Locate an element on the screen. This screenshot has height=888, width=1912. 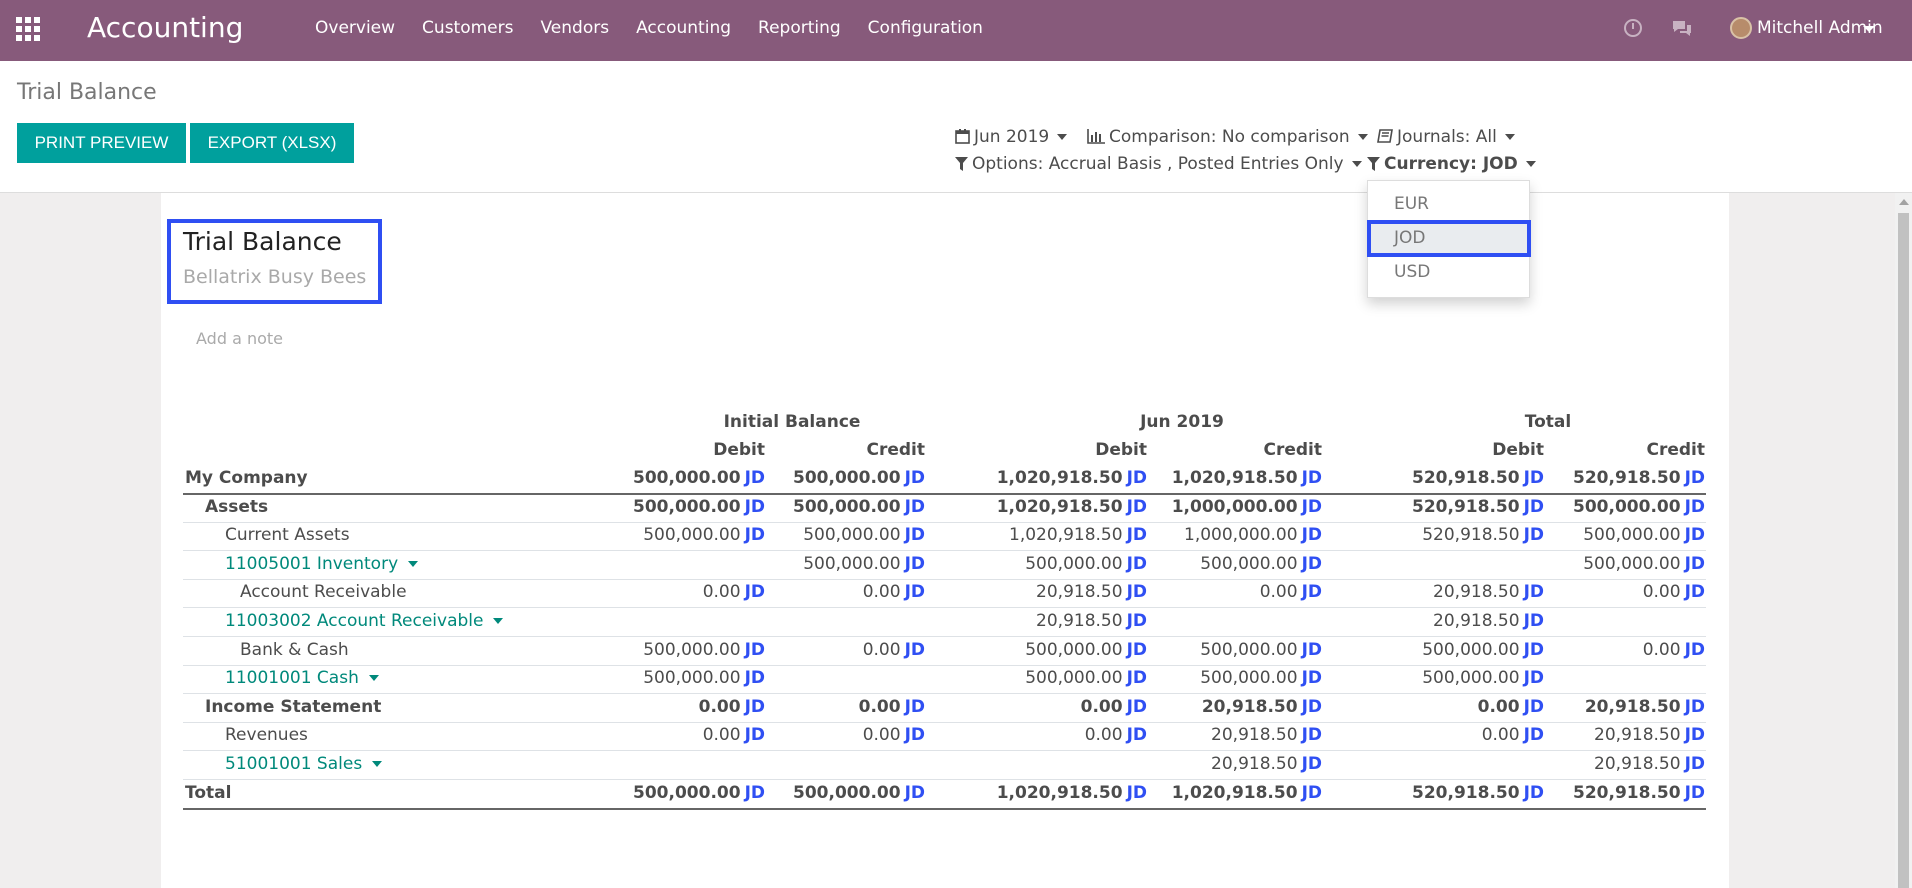
account-link: 11003002 Account Receivable is located at coordinates (364, 621).